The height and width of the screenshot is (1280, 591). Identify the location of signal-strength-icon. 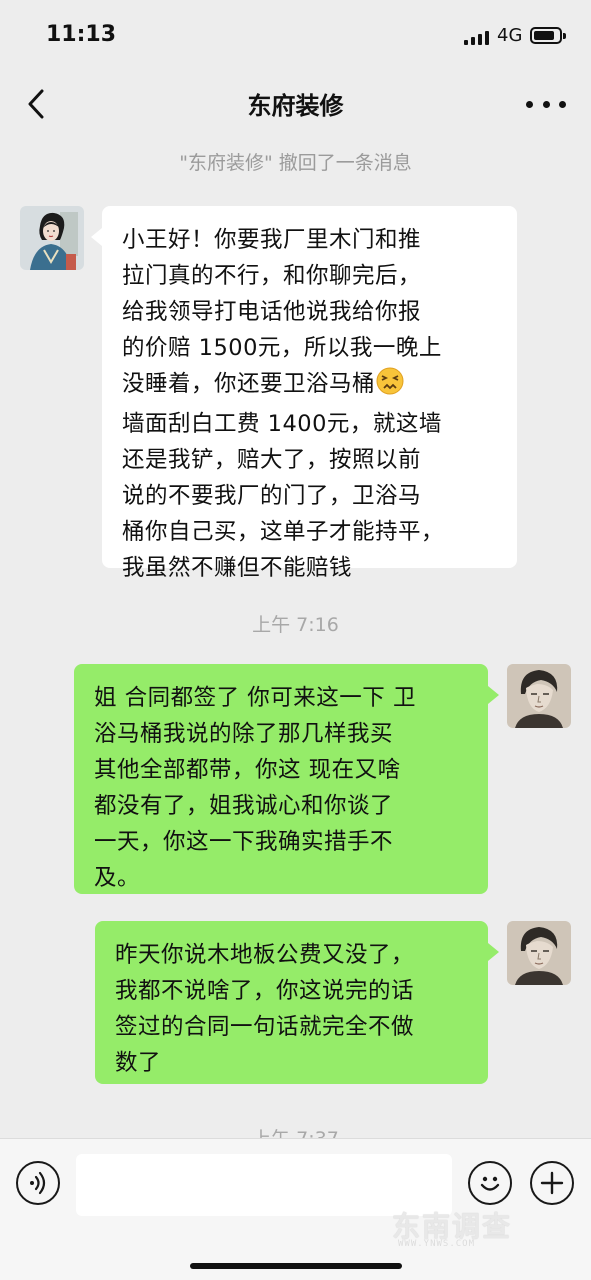
(477, 38).